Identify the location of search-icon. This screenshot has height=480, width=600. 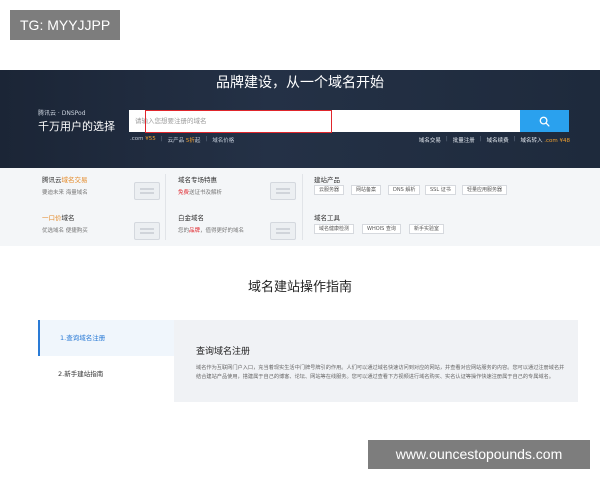
(544, 121).